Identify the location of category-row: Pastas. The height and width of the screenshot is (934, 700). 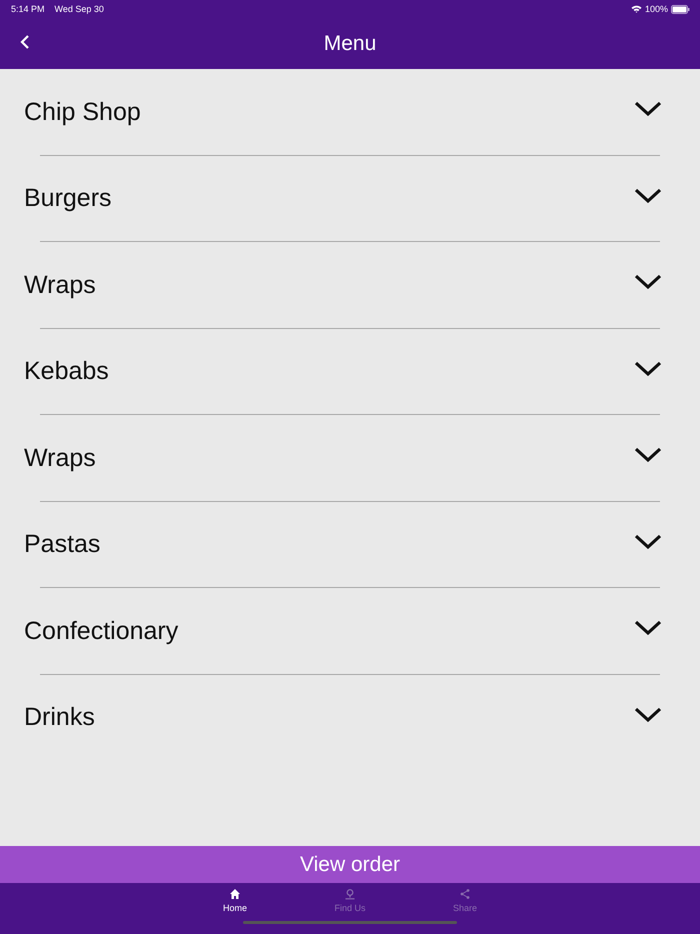
(350, 545).